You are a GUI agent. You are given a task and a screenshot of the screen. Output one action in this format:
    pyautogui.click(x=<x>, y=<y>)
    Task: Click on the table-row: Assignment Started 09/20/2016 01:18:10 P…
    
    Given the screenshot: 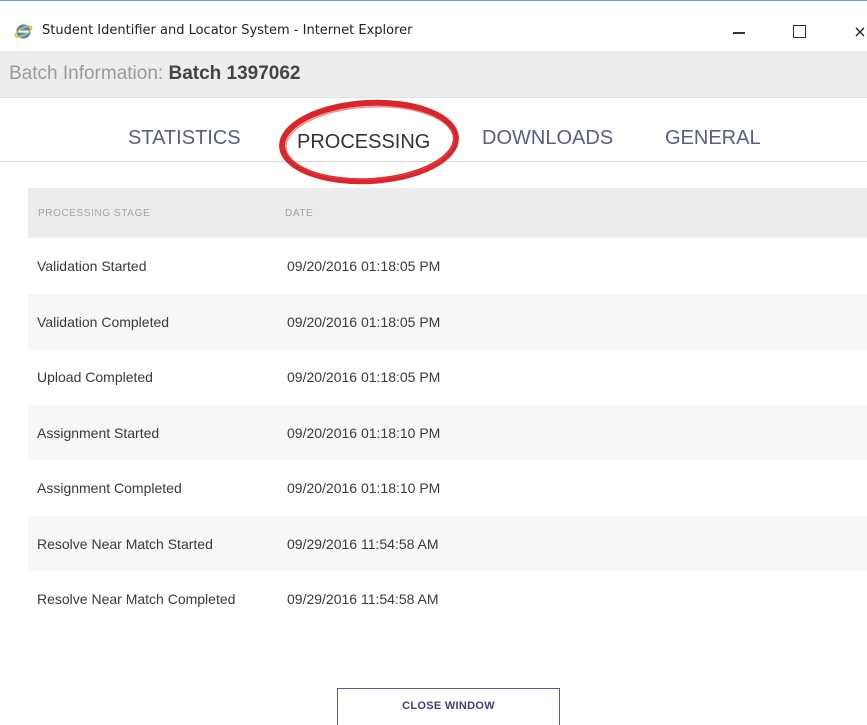 What is the action you would take?
    pyautogui.click(x=447, y=432)
    